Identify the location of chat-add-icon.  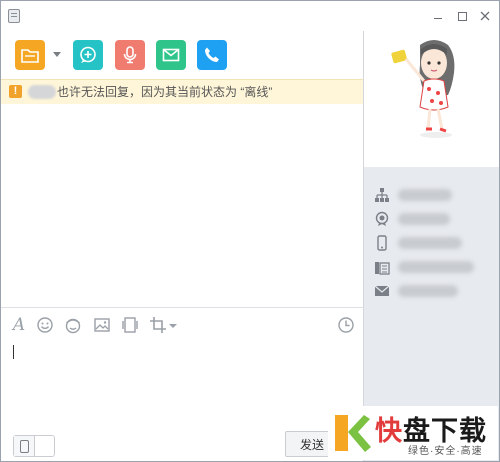
(88, 54).